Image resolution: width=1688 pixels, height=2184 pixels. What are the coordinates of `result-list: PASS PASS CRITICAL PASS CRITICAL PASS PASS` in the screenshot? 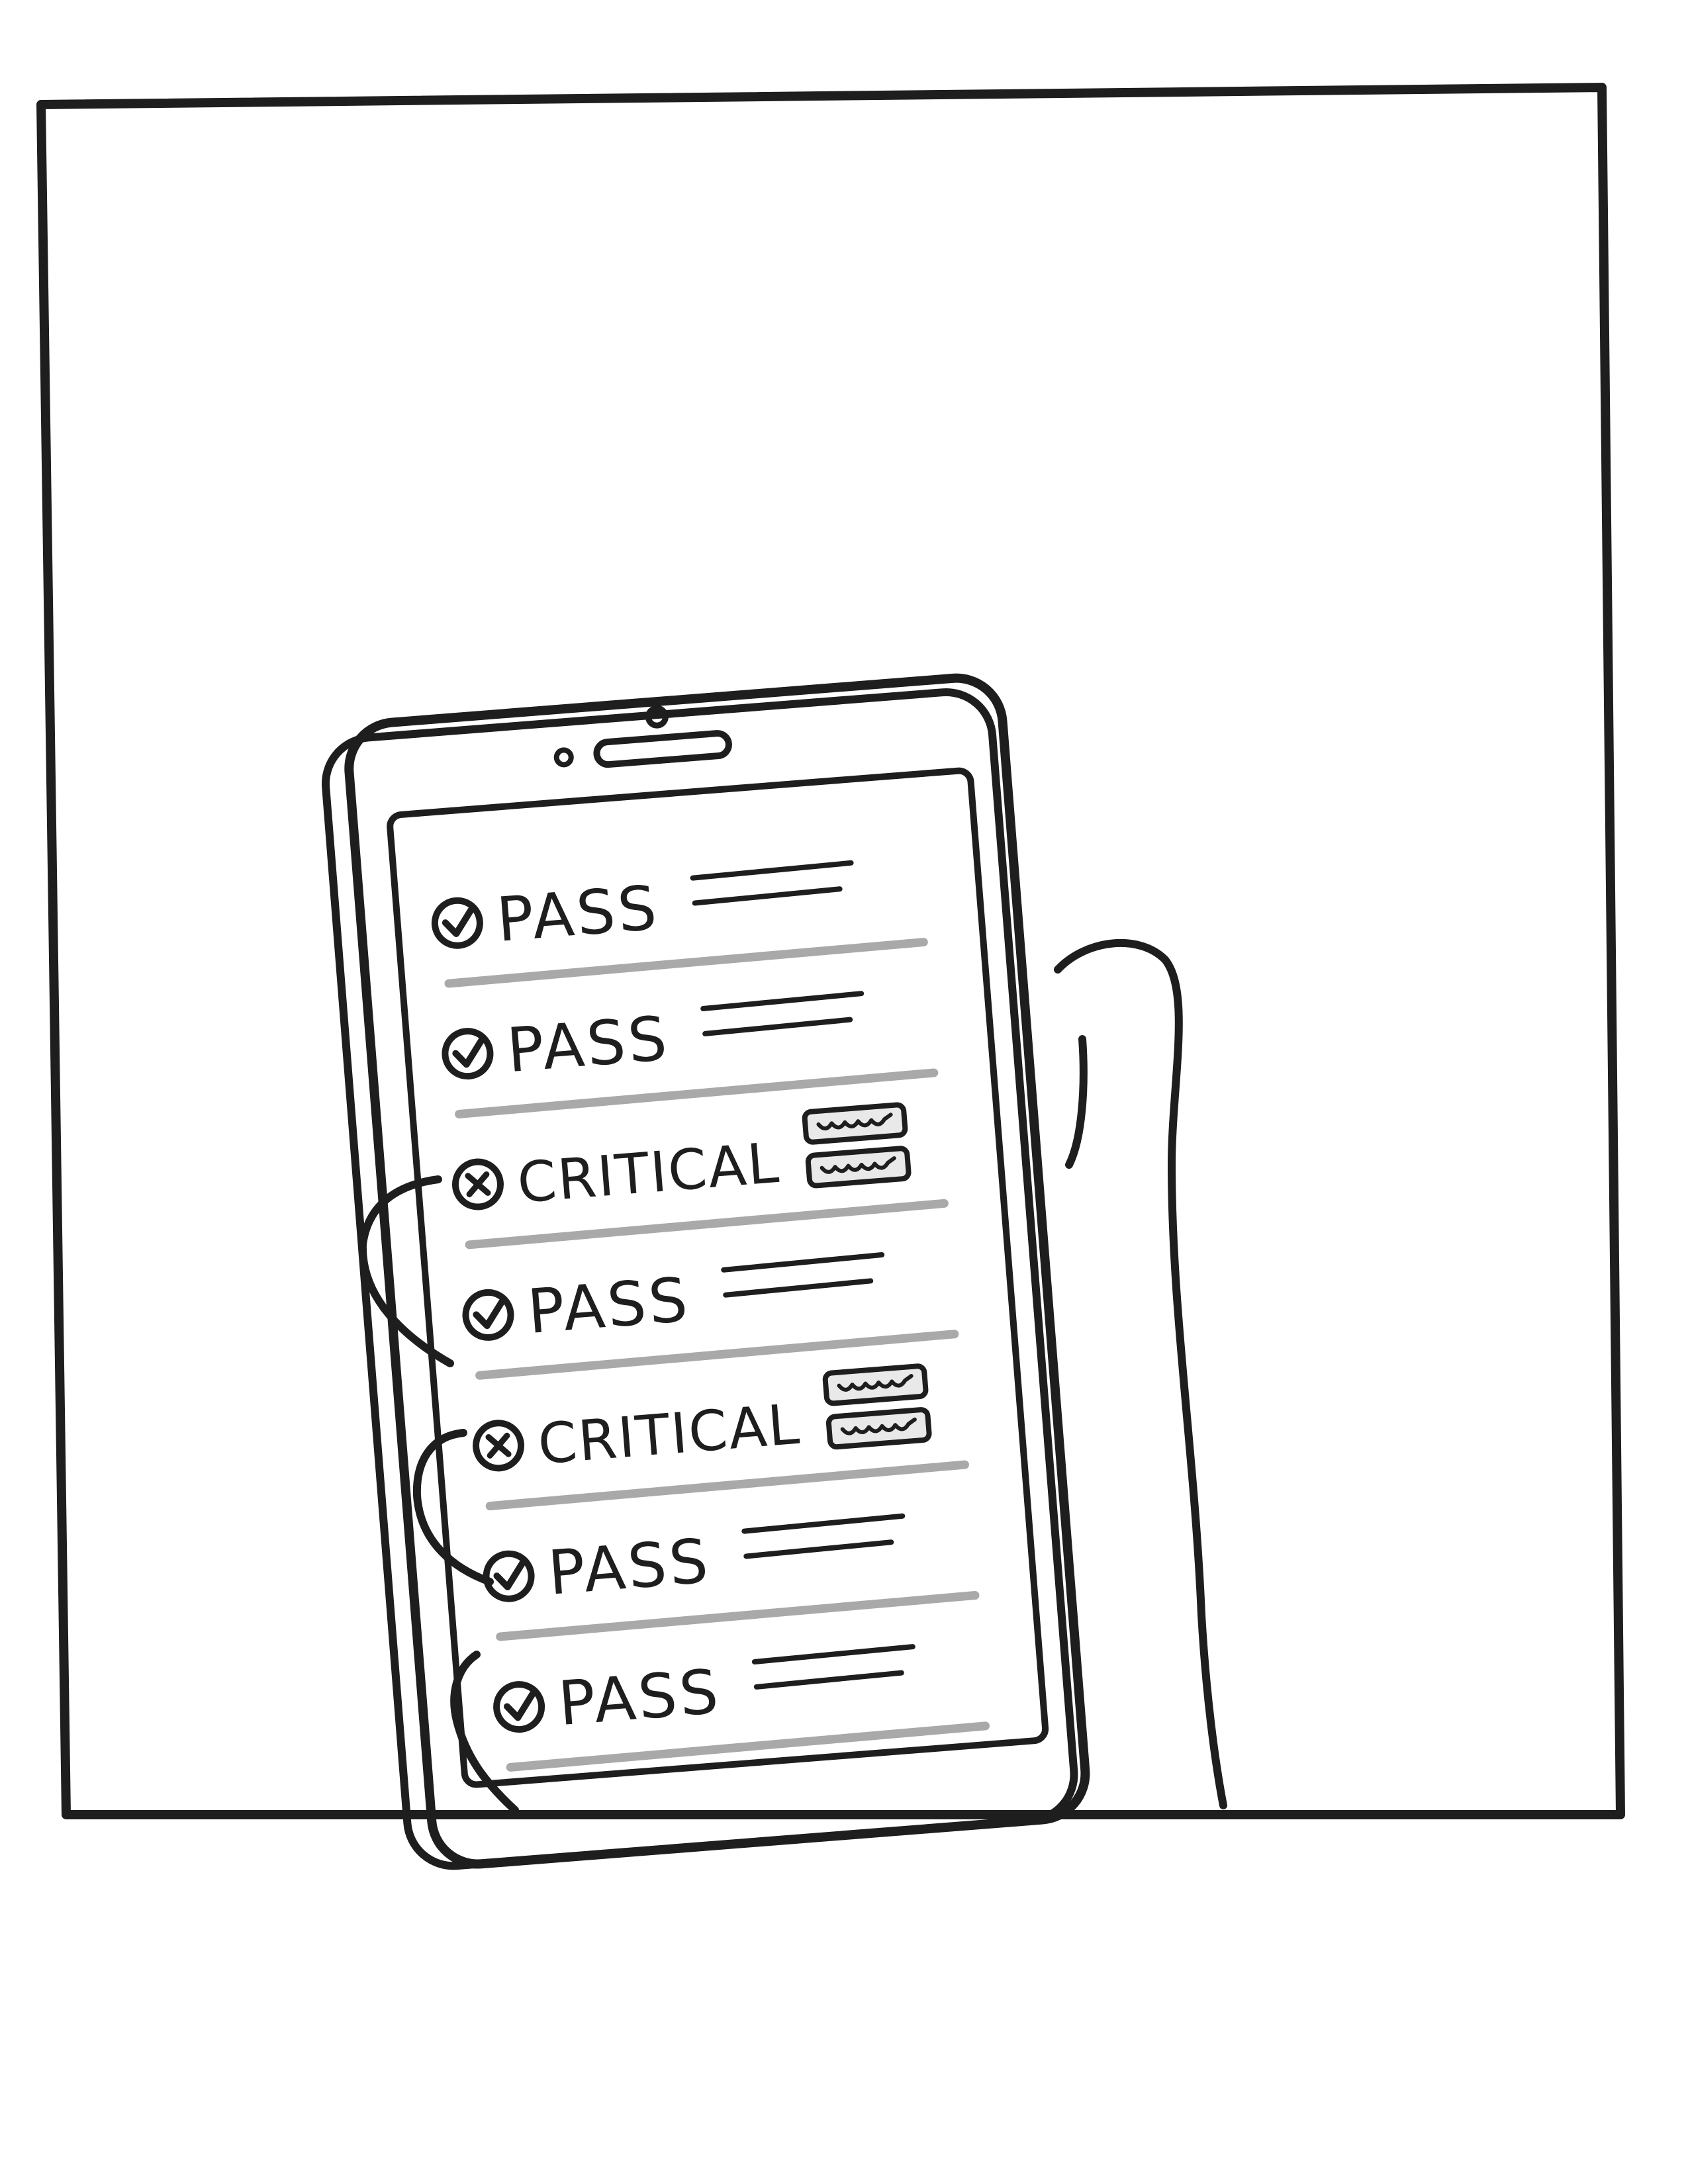 It's located at (710, 1312).